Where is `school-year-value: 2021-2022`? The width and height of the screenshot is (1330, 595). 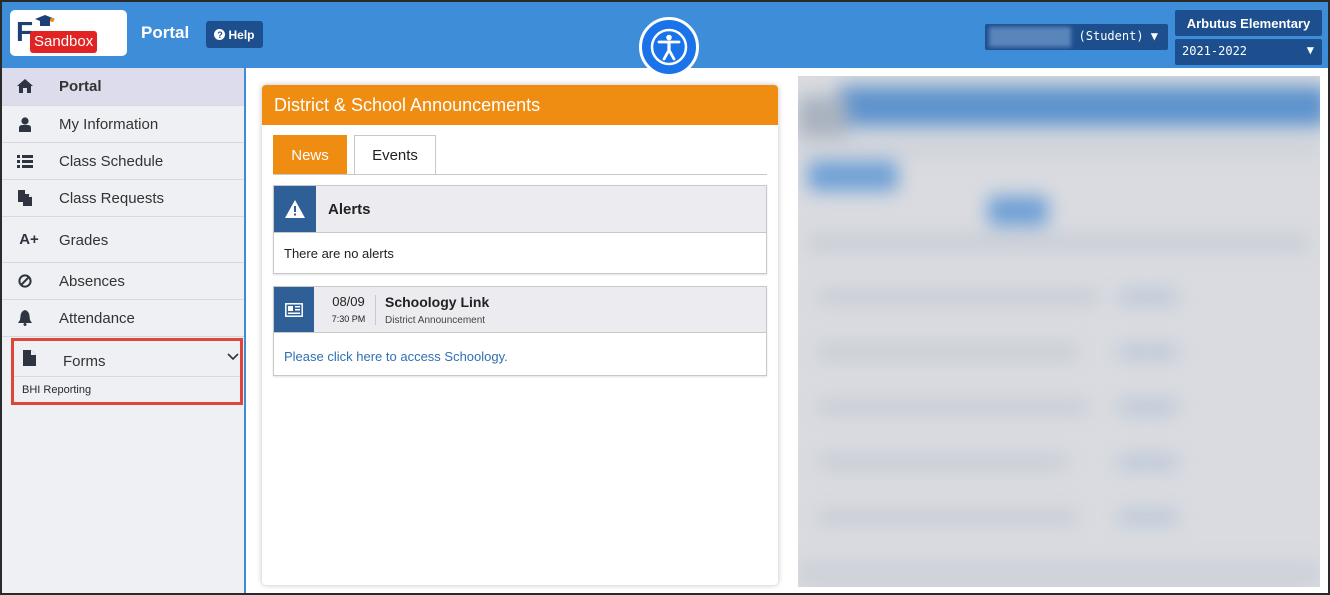
school-year-value: 2021-2022 is located at coordinates (1215, 51).